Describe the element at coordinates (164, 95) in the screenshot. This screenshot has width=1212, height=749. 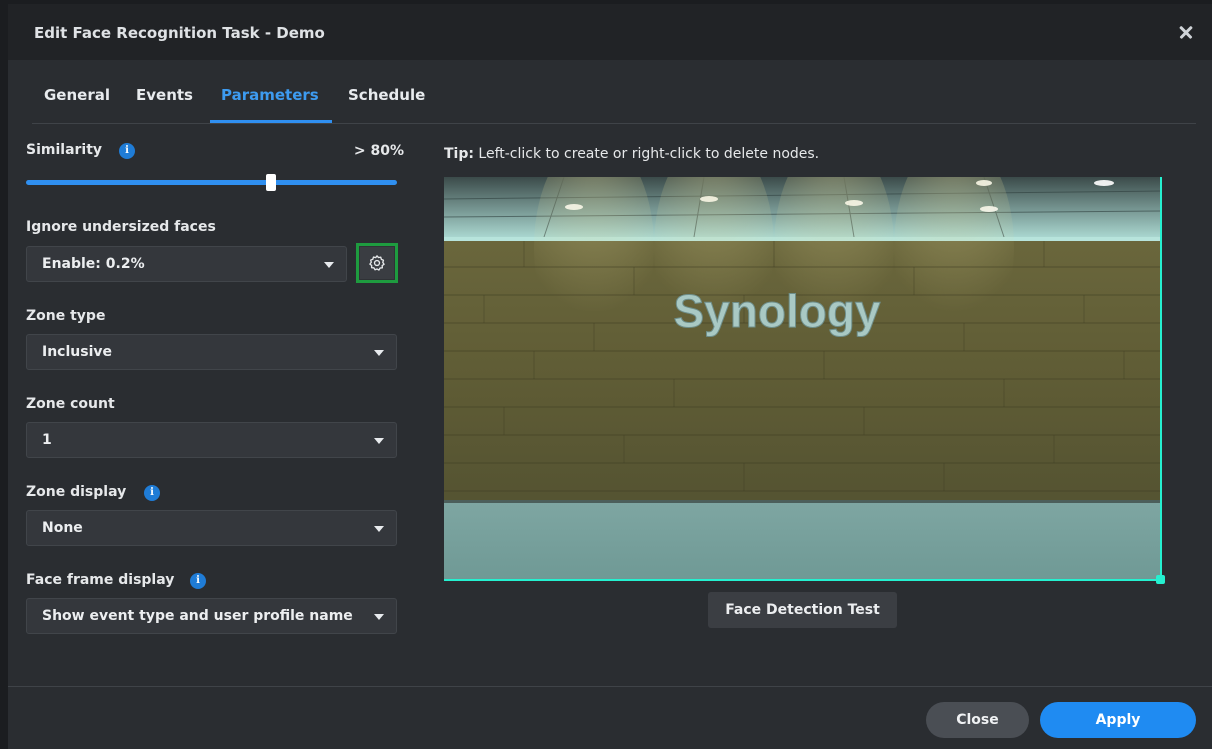
I see `tab-events: Events` at that location.